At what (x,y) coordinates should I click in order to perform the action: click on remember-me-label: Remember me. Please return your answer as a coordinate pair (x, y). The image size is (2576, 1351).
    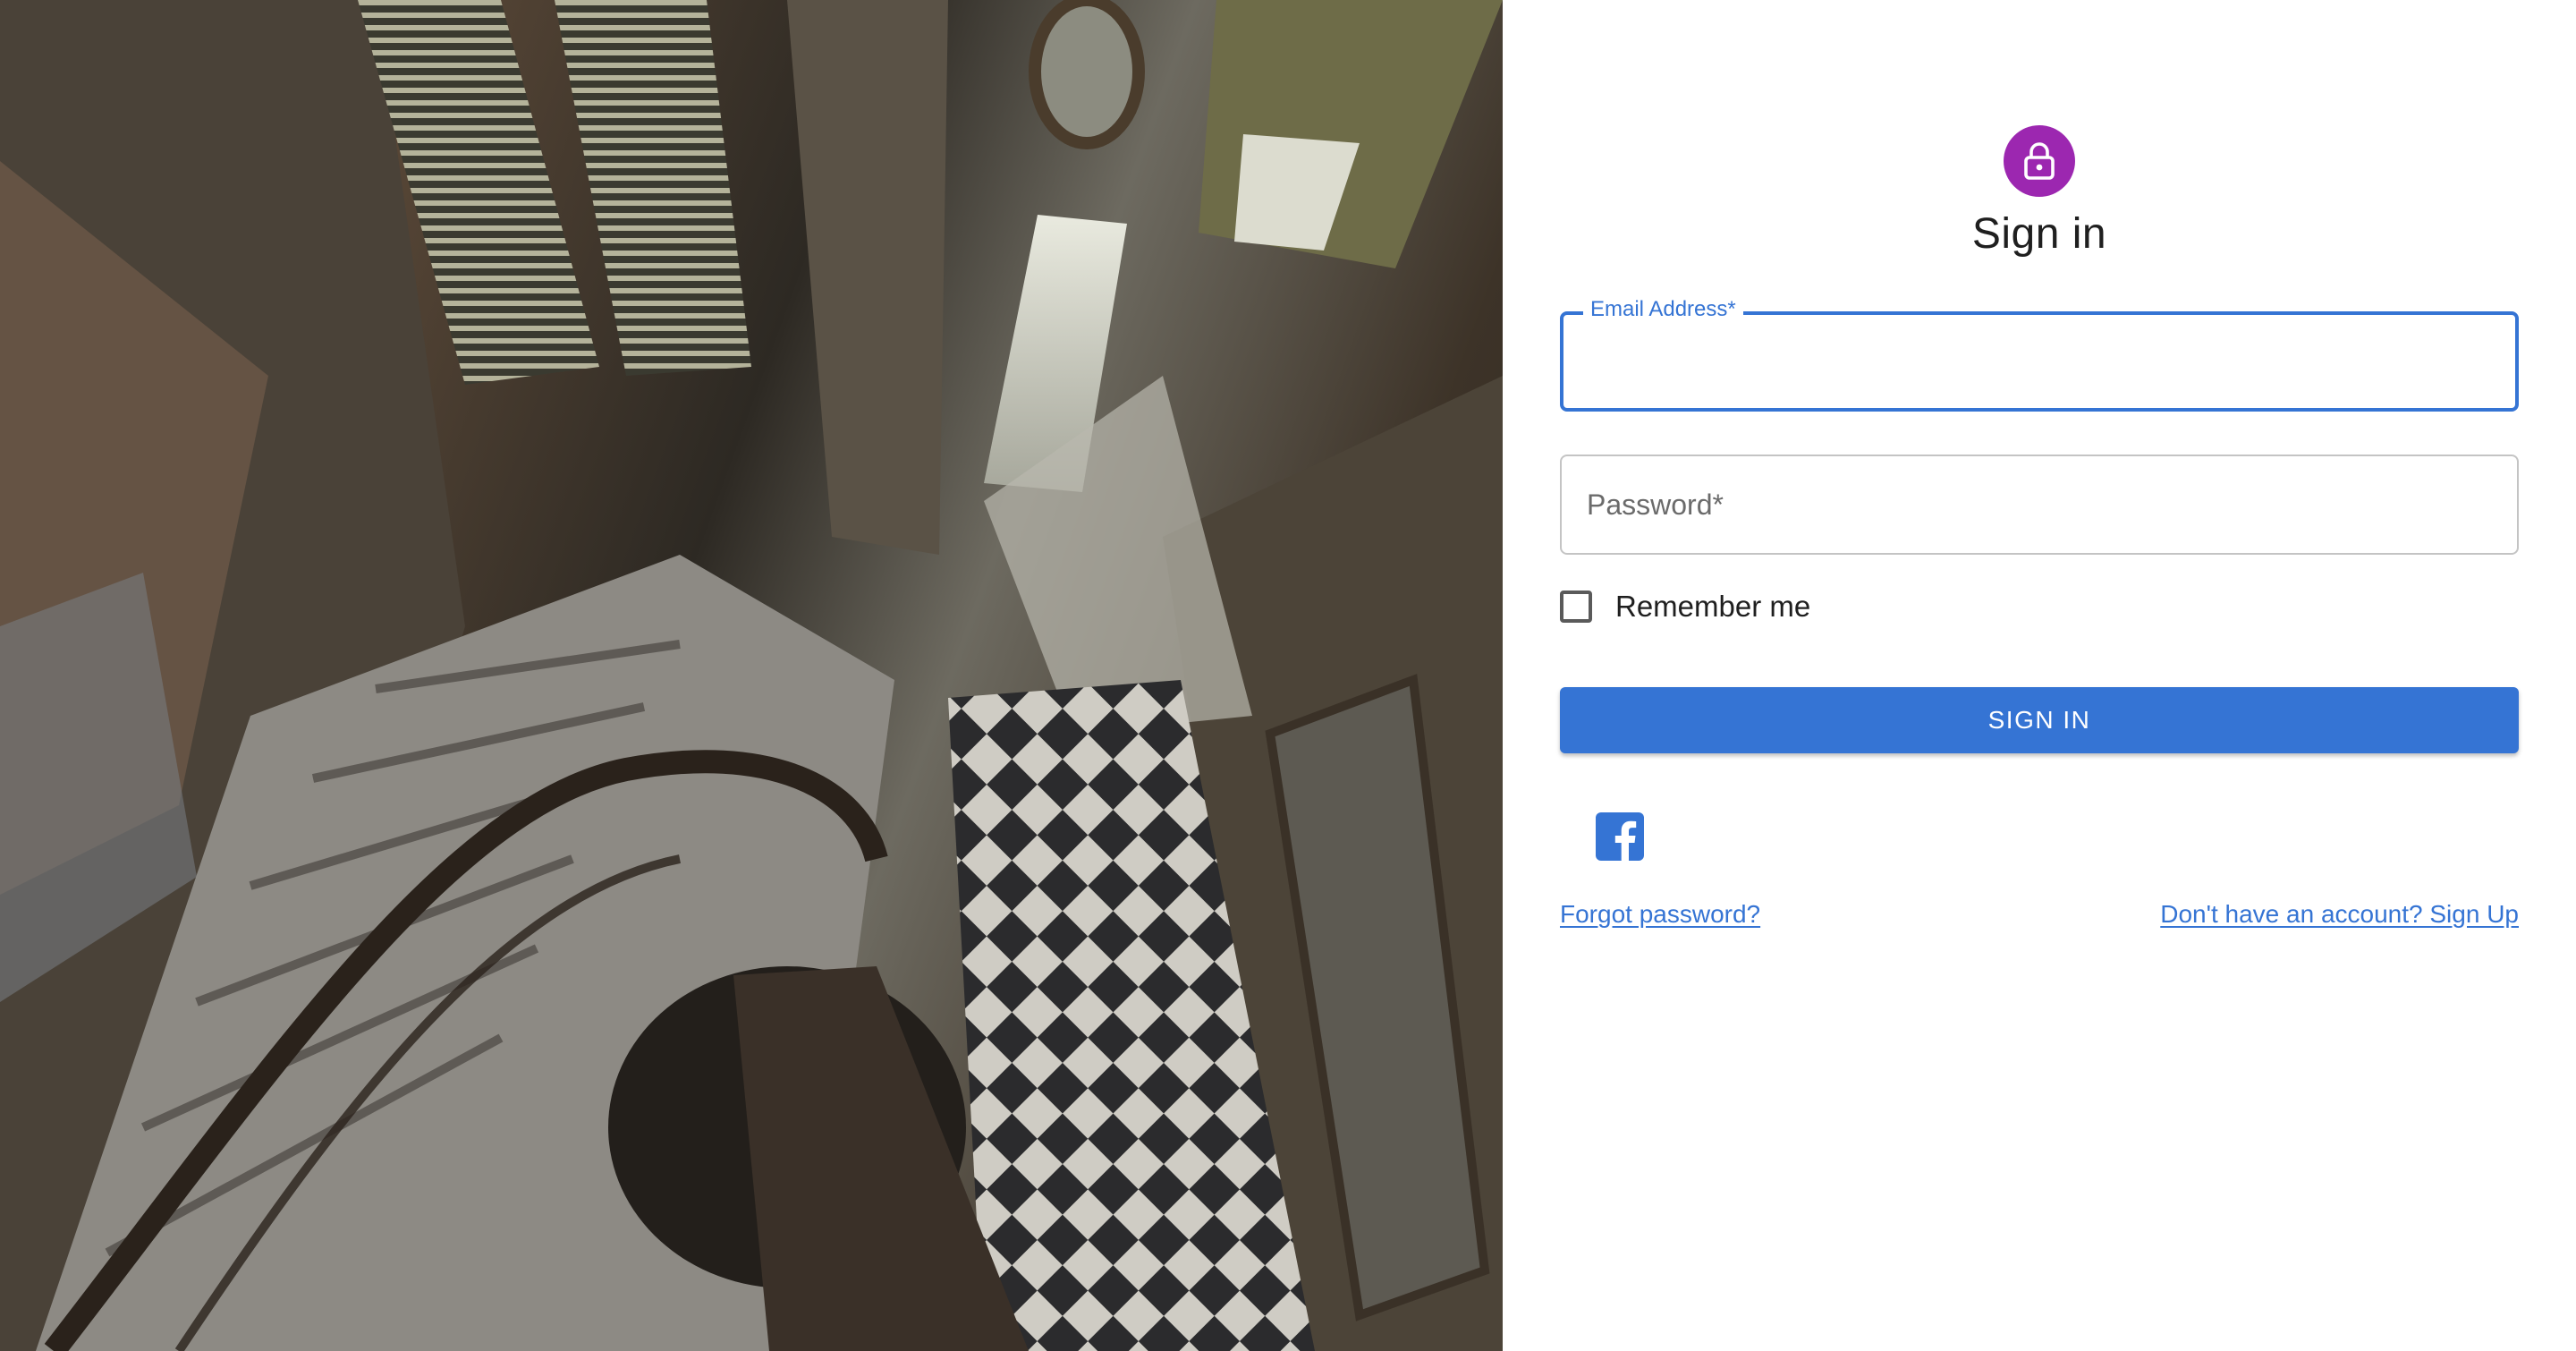
    Looking at the image, I should click on (1712, 607).